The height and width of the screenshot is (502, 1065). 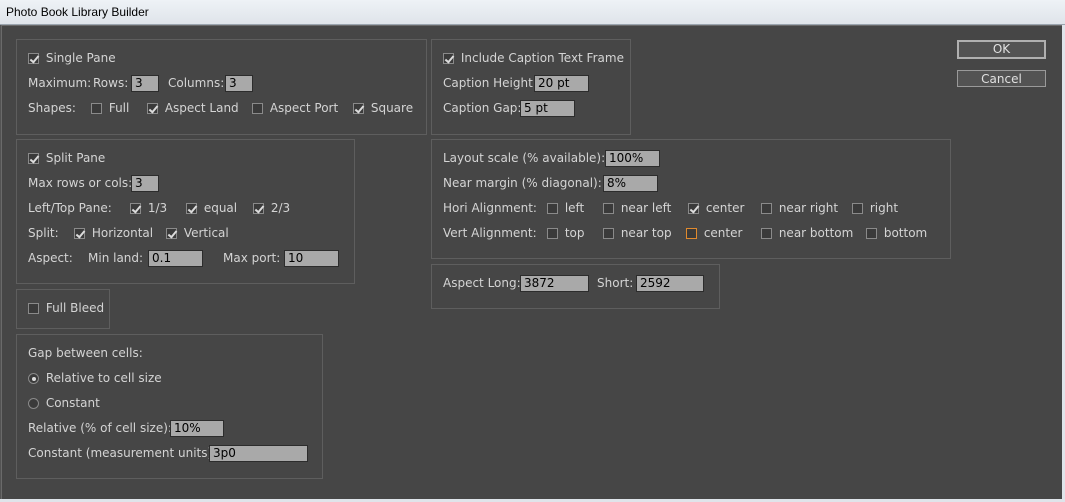 I want to click on shape-square-checkbox, so click(x=358, y=108).